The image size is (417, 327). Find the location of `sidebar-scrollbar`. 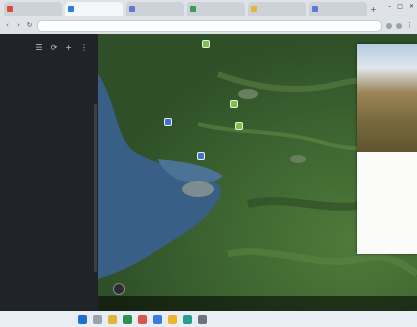

sidebar-scrollbar is located at coordinates (95, 188).